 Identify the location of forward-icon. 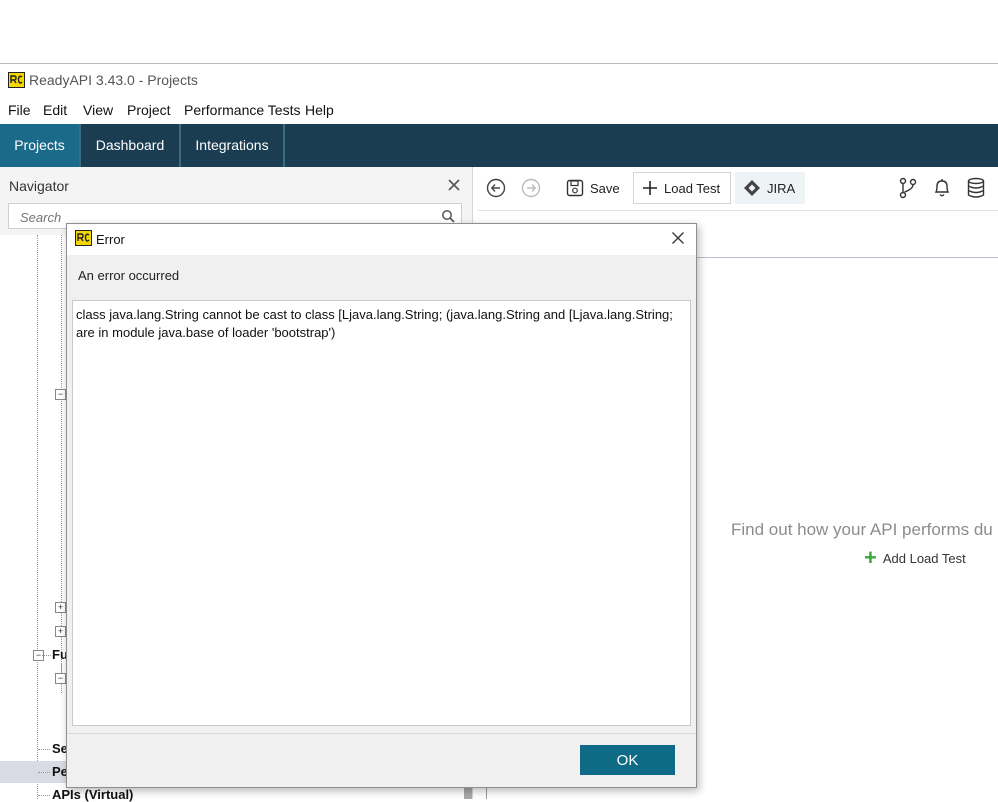
(531, 188).